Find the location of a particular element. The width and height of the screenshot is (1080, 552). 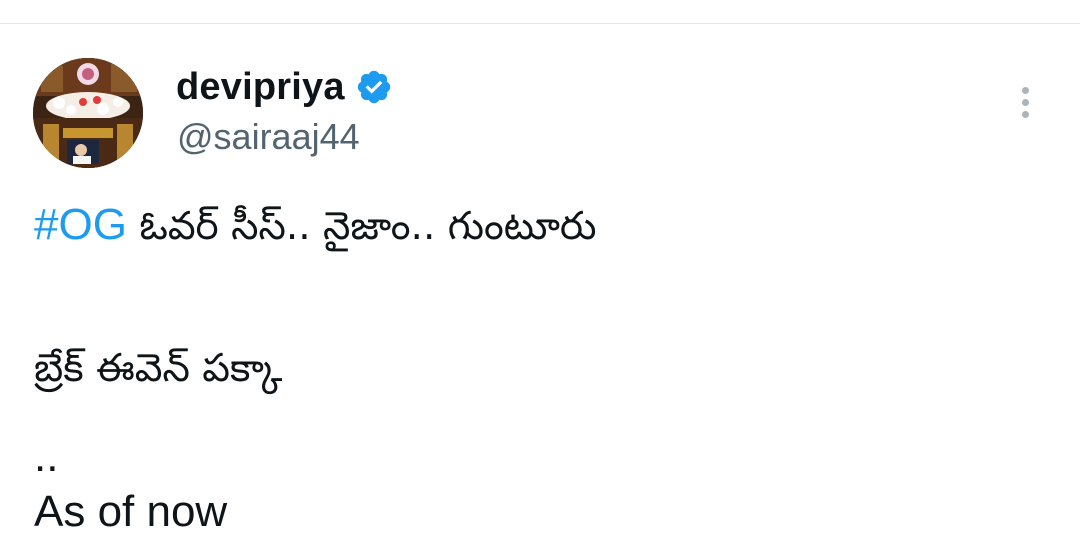

tweet-line-4: As of now is located at coordinates (131, 511).